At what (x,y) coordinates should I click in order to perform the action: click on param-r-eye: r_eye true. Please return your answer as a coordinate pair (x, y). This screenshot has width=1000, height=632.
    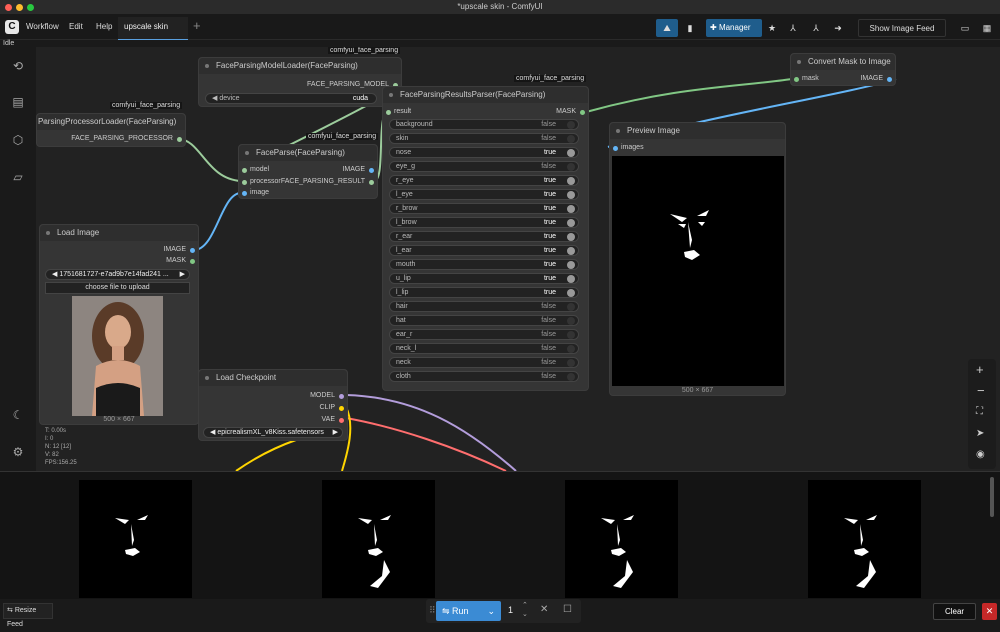
    Looking at the image, I should click on (484, 180).